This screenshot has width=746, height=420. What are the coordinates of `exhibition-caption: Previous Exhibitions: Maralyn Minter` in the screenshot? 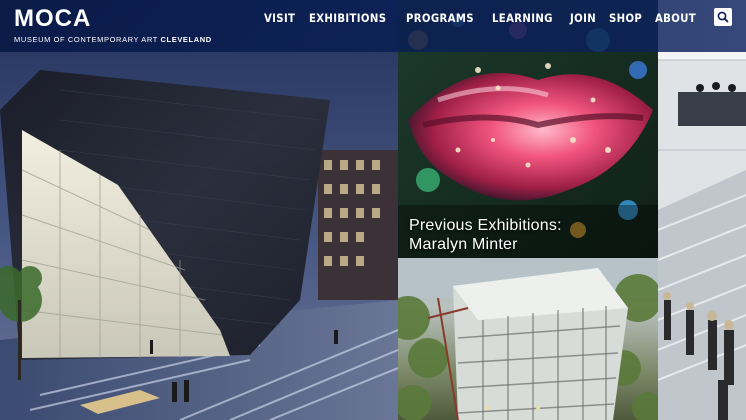 It's located at (485, 235).